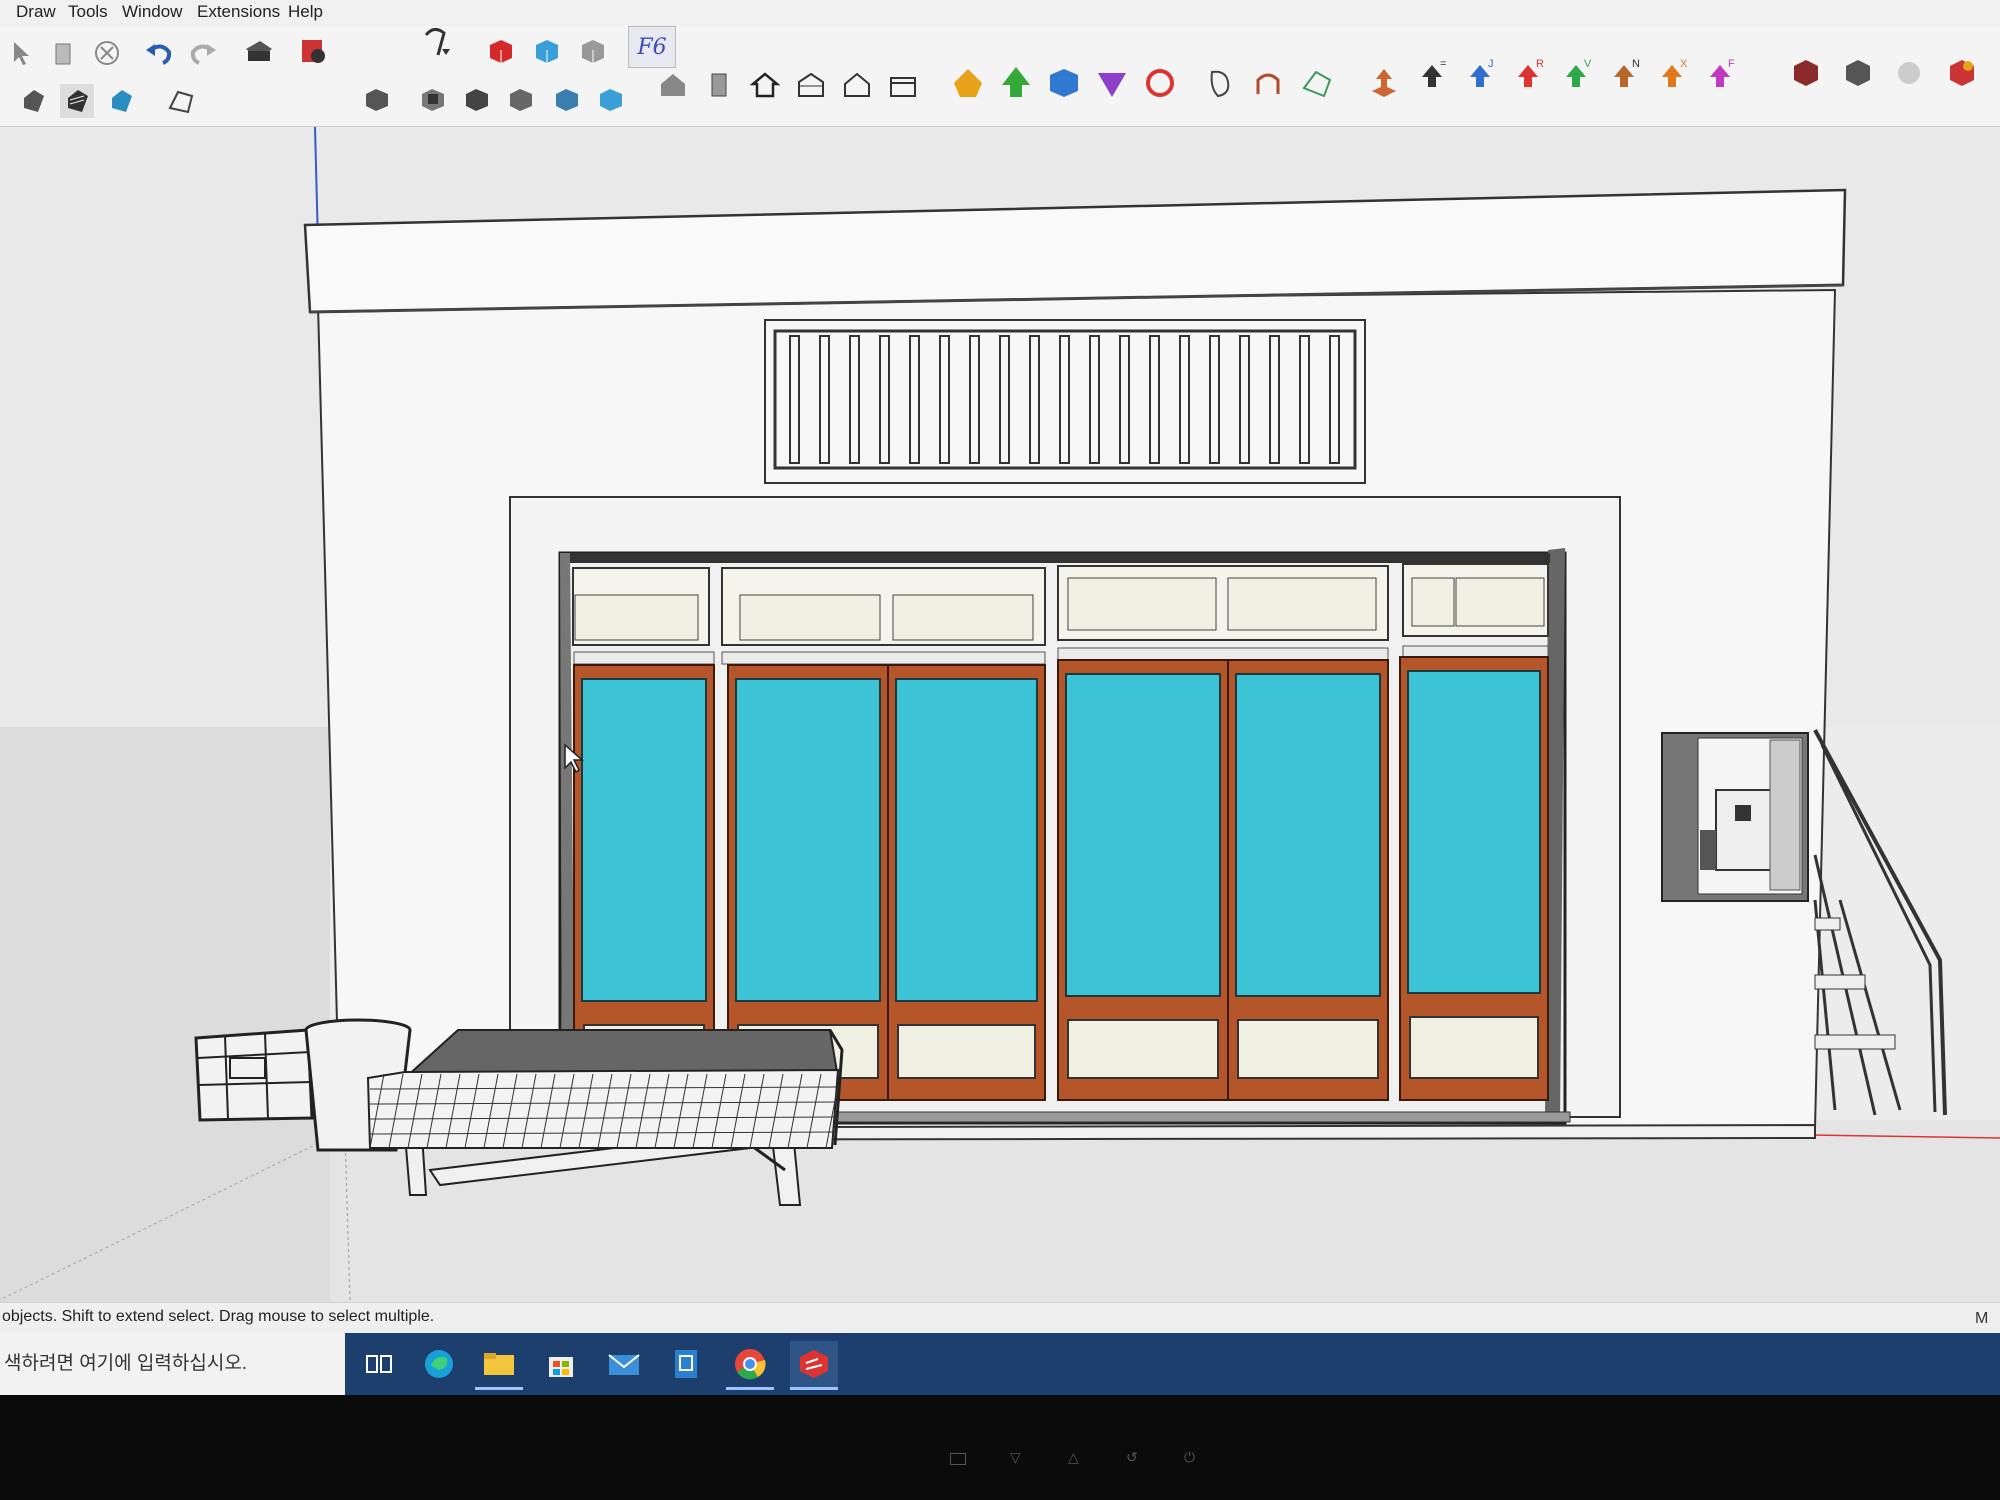  I want to click on monitor-bezel: ▽ △ ↺ ⏻, so click(1000, 1447).